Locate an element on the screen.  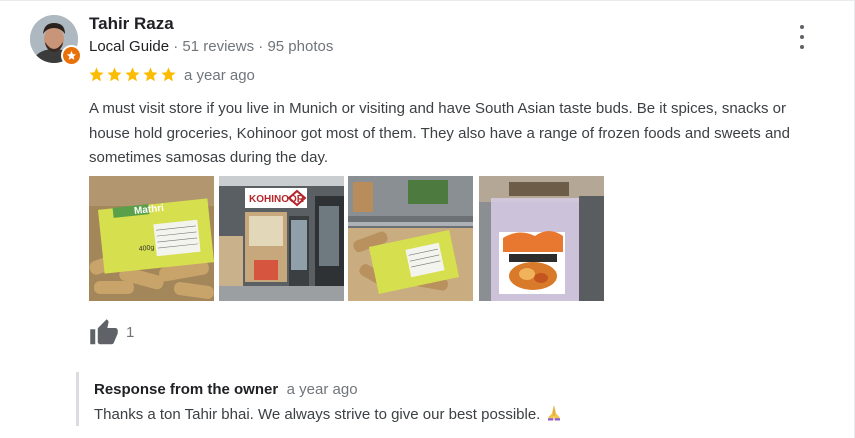
owner-response-date: a year ago is located at coordinates (322, 389).